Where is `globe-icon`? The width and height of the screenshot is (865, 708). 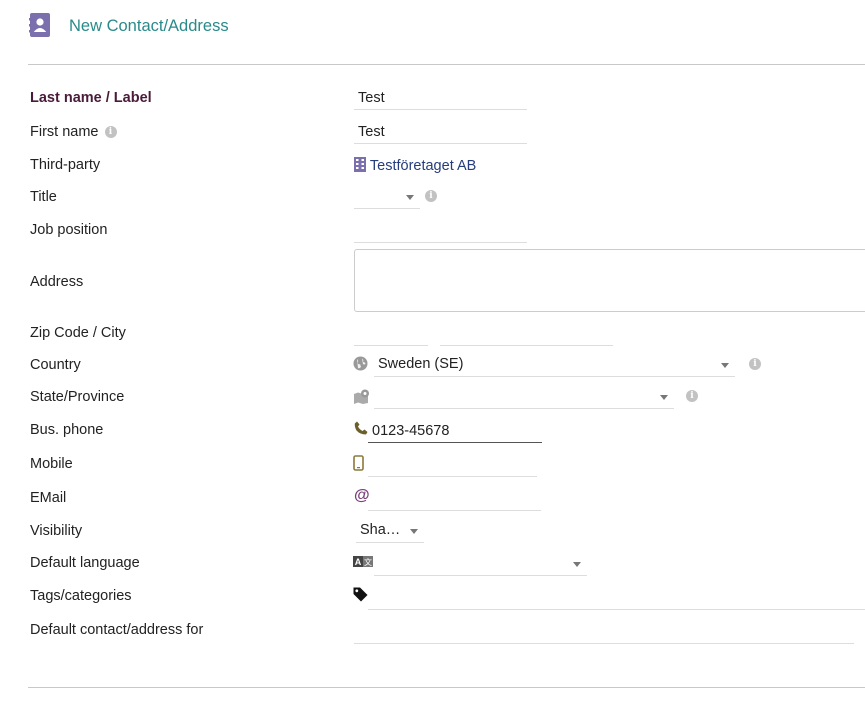
globe-icon is located at coordinates (360, 363).